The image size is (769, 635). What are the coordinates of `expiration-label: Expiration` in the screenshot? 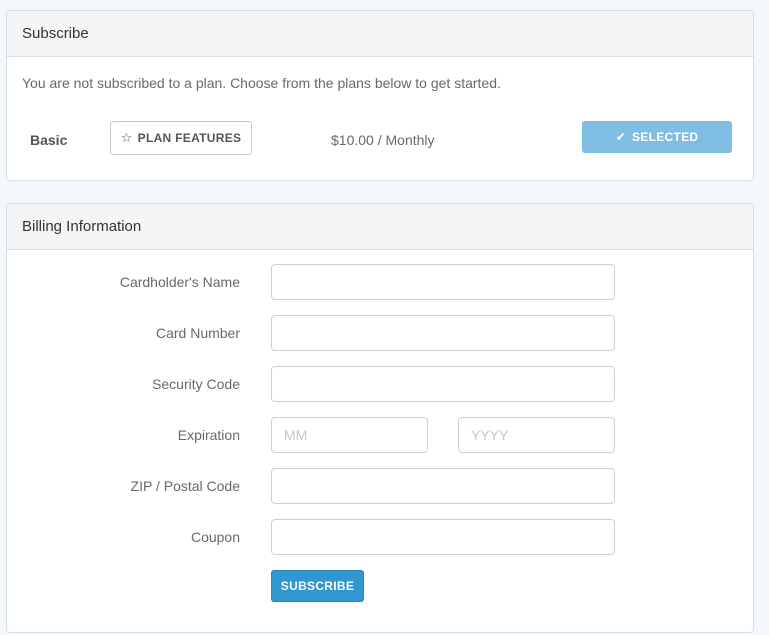 It's located at (208, 435).